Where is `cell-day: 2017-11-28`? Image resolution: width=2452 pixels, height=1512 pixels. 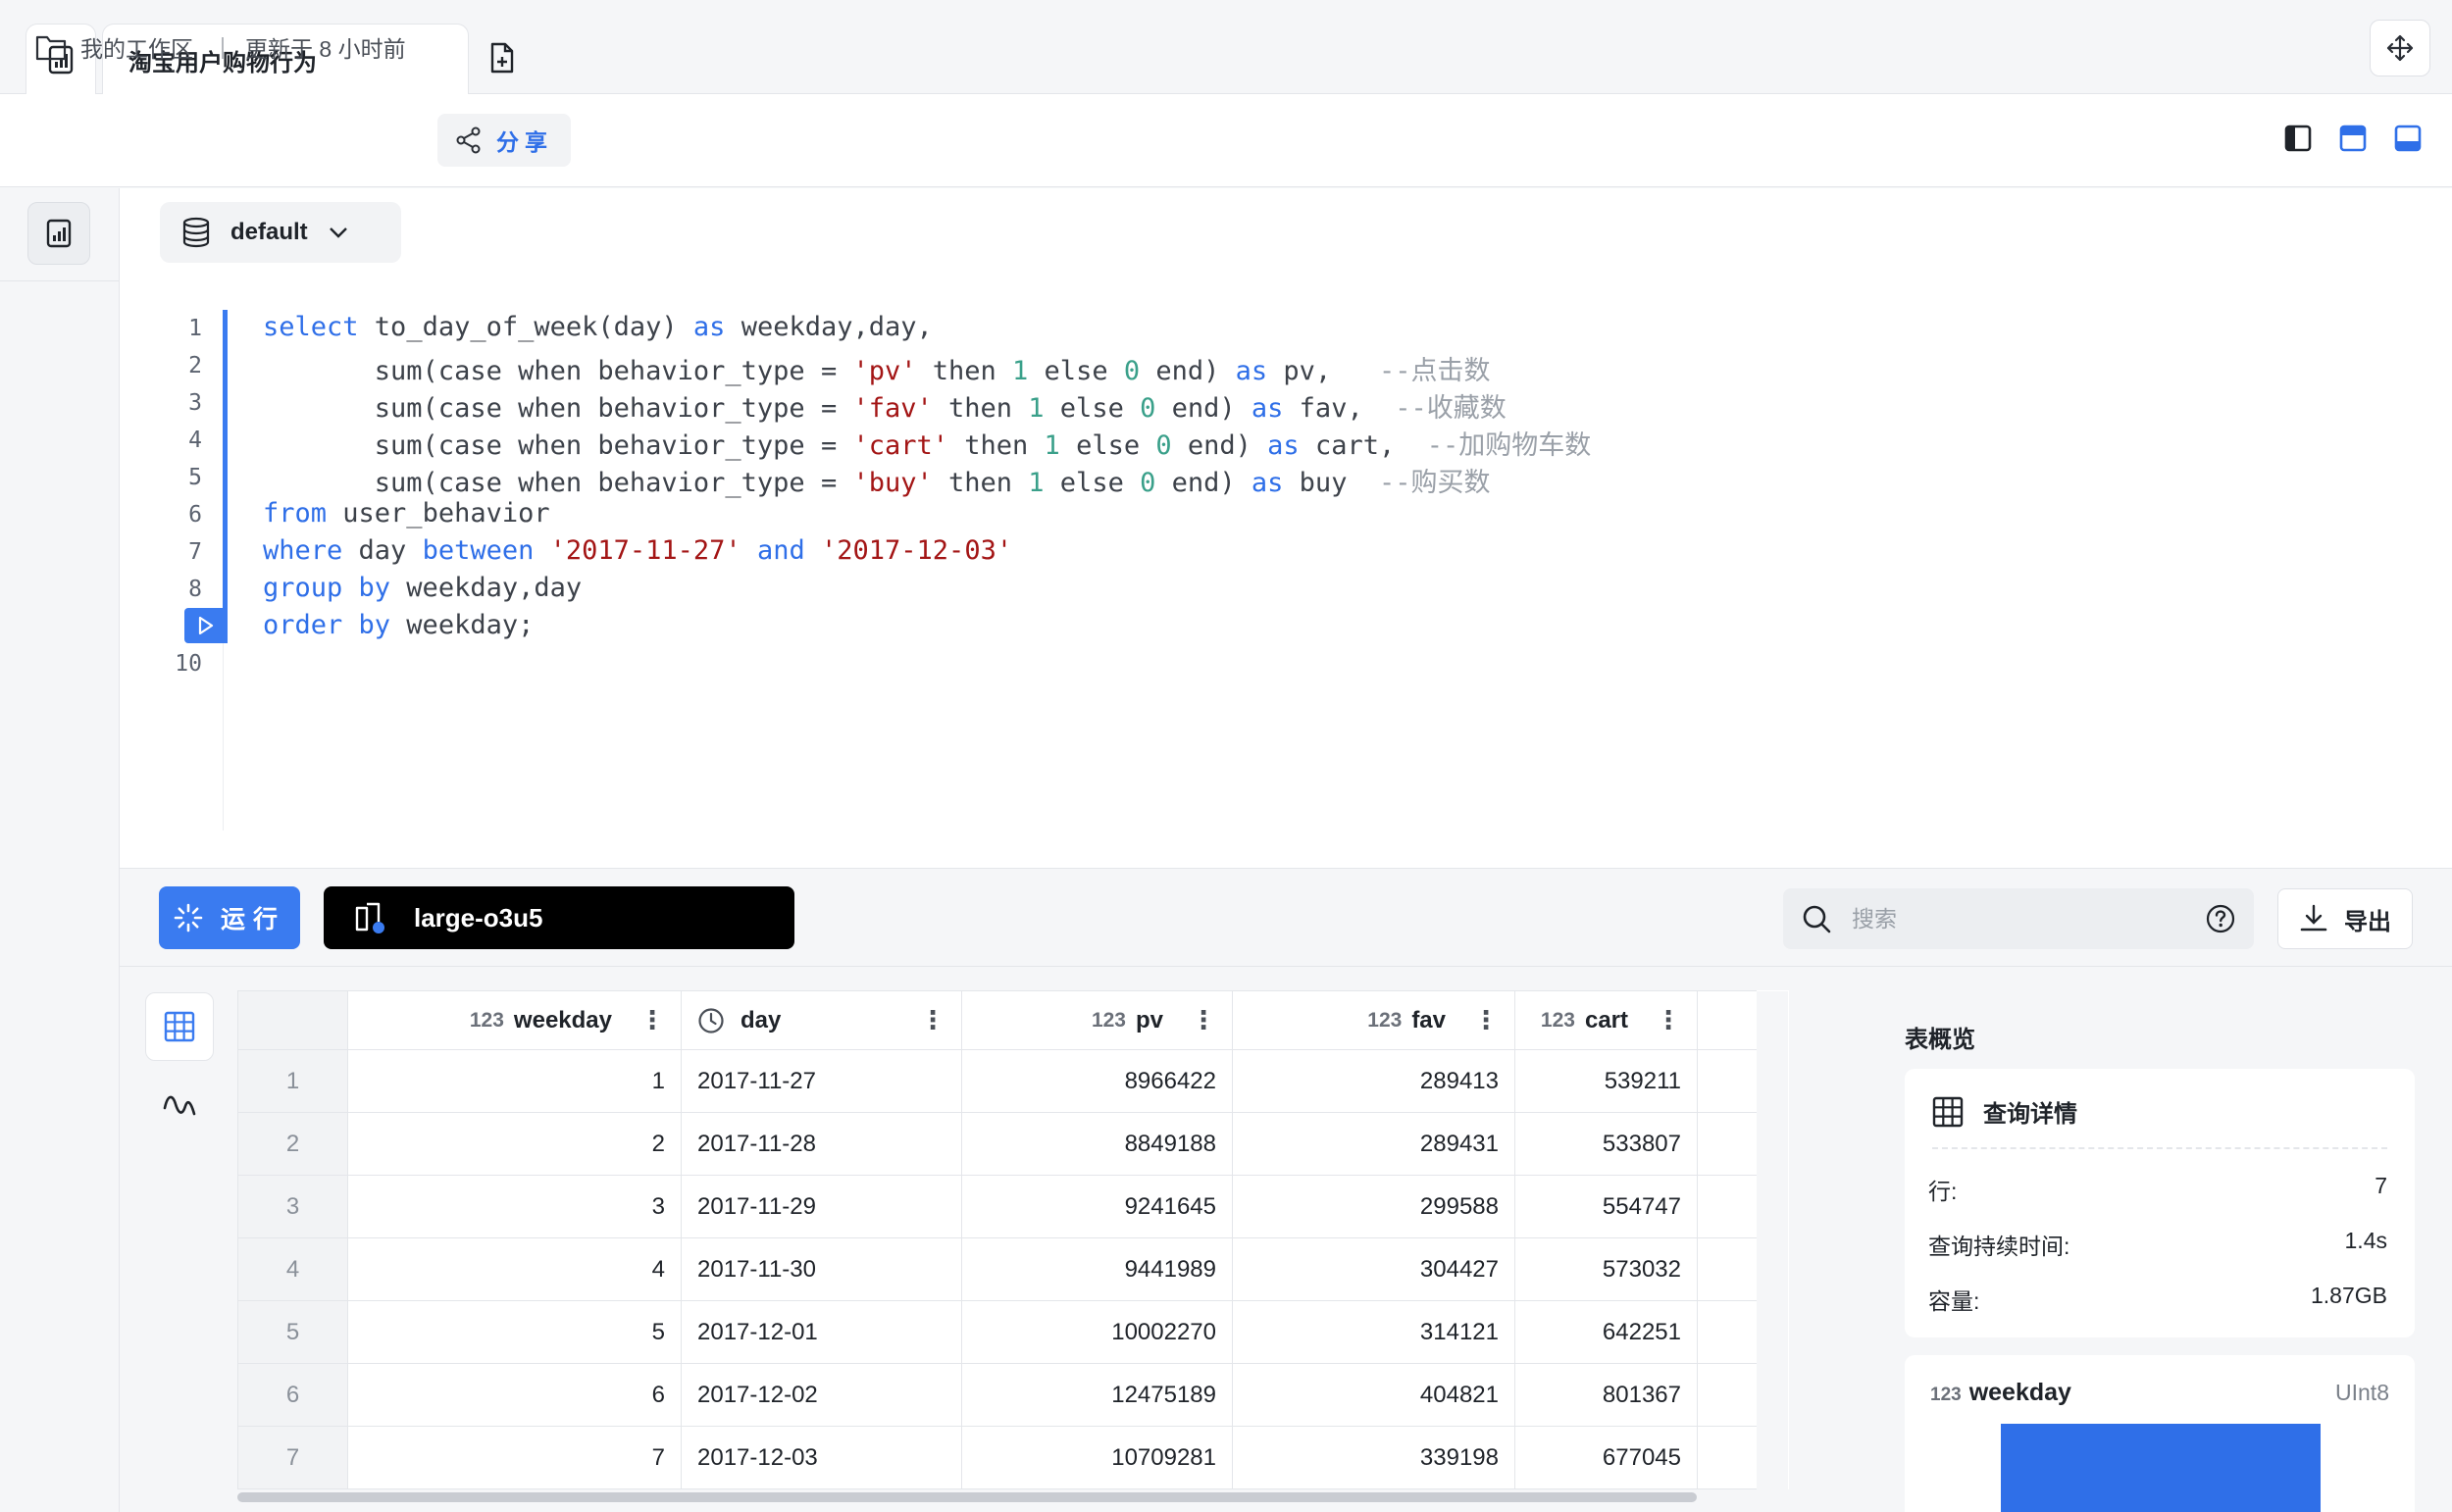 cell-day: 2017-11-28 is located at coordinates (821, 1144).